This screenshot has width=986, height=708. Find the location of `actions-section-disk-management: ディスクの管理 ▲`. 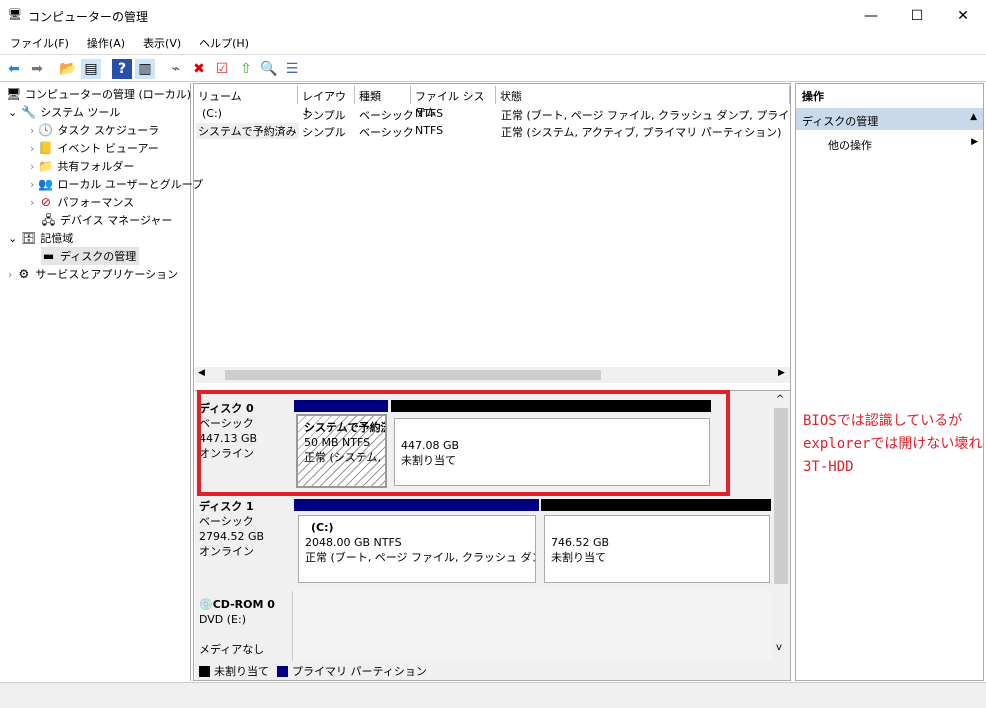

actions-section-disk-management: ディスクの管理 ▲ is located at coordinates (889, 119).